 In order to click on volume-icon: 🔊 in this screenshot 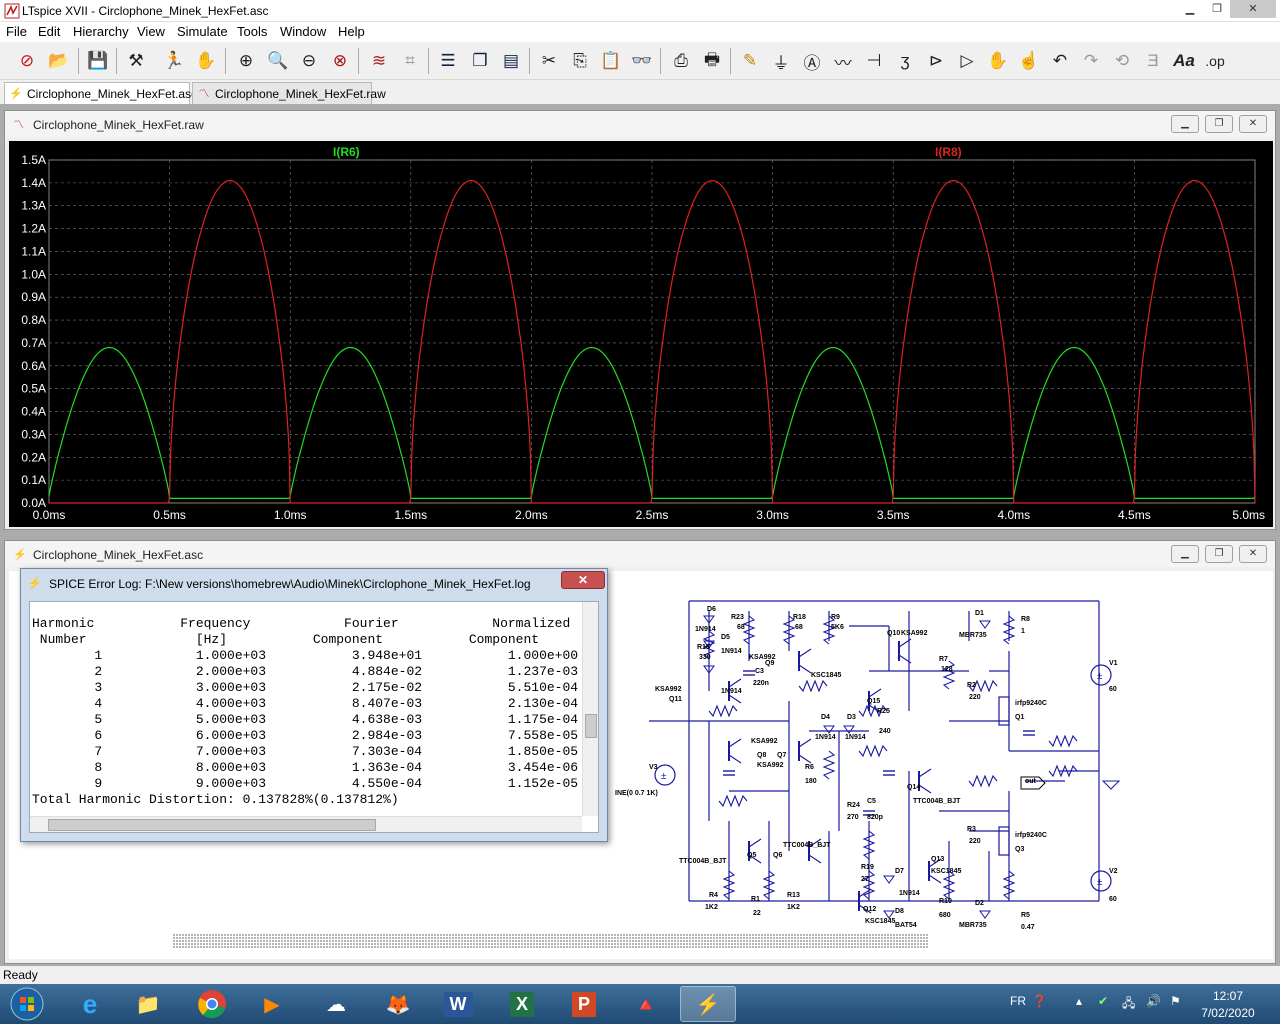, I will do `click(1153, 1001)`.